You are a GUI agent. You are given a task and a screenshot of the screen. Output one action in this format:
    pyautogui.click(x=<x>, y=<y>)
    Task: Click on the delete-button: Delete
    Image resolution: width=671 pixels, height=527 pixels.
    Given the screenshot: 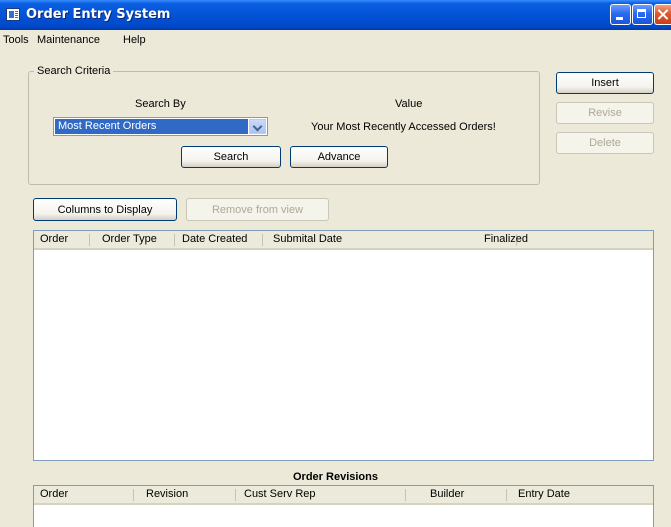 What is the action you would take?
    pyautogui.click(x=605, y=143)
    